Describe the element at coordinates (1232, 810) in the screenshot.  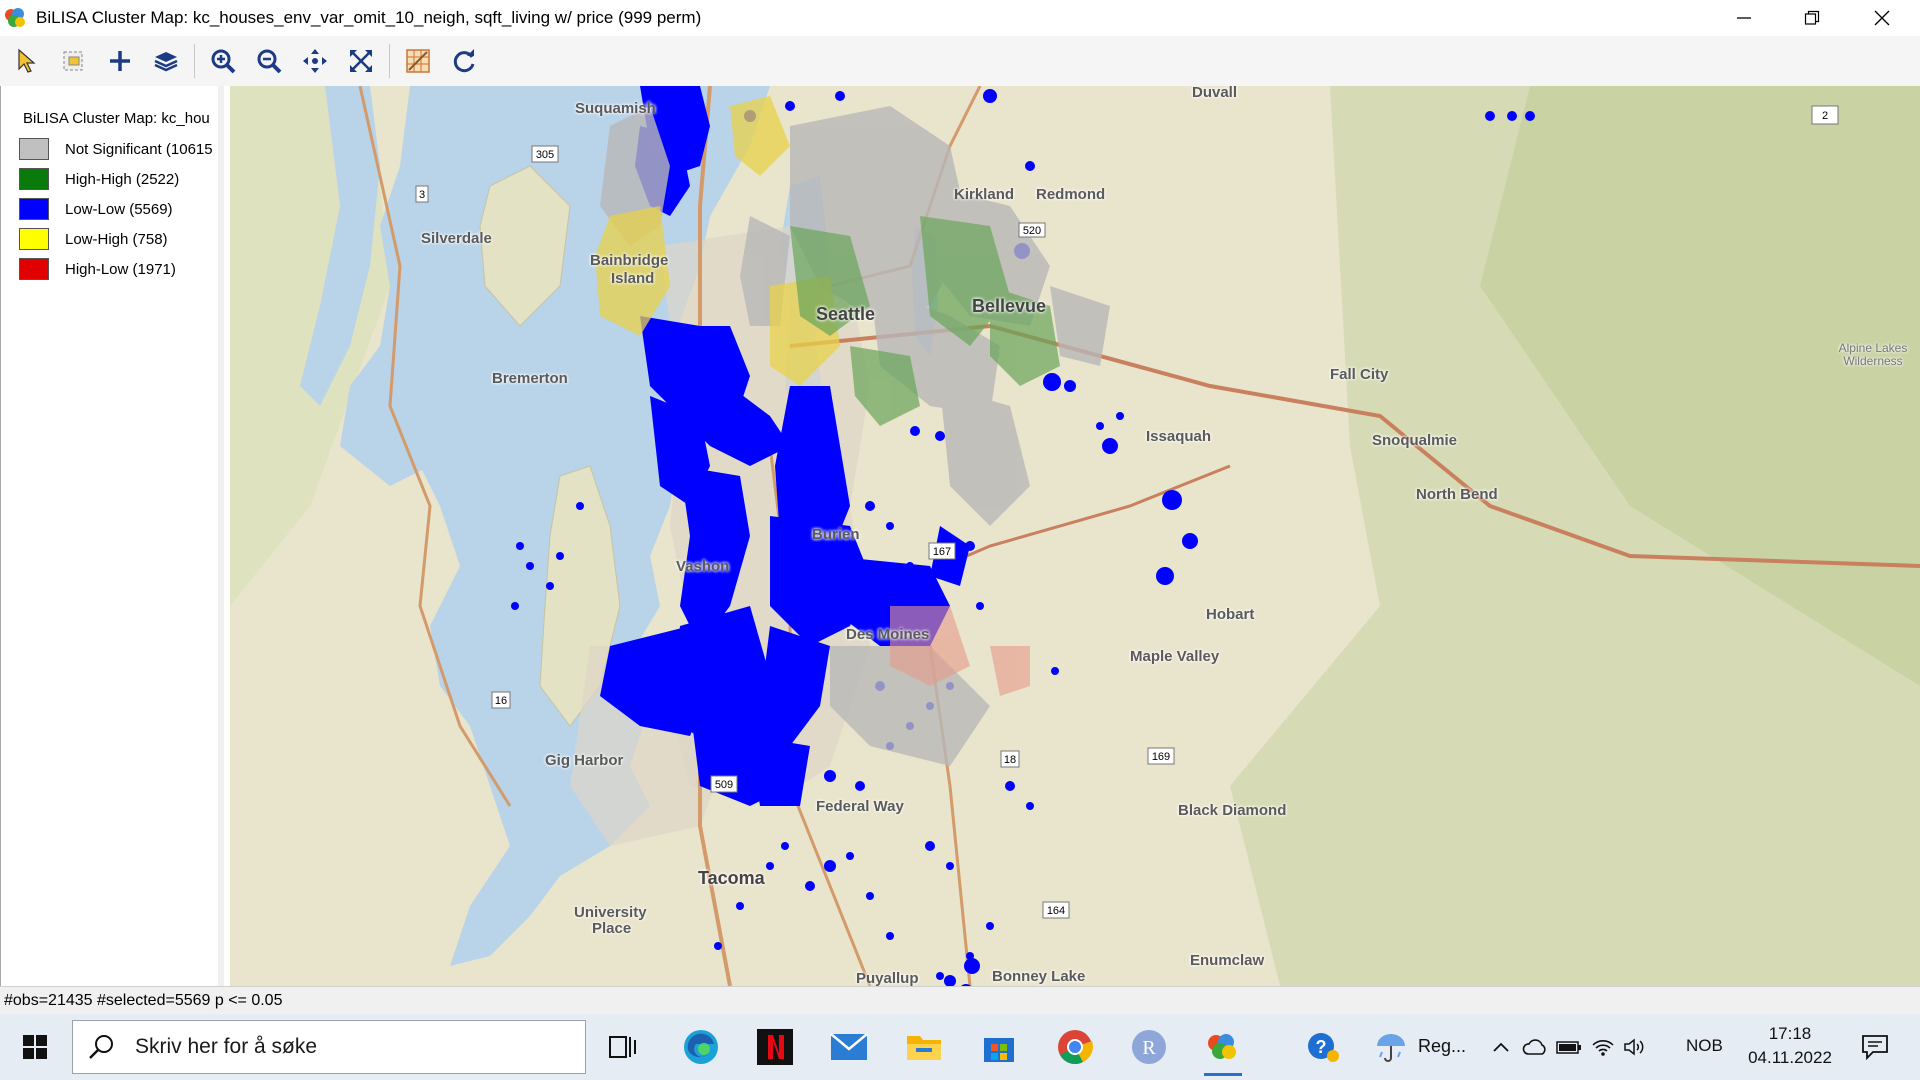
I see `place-label: Black Diamond` at that location.